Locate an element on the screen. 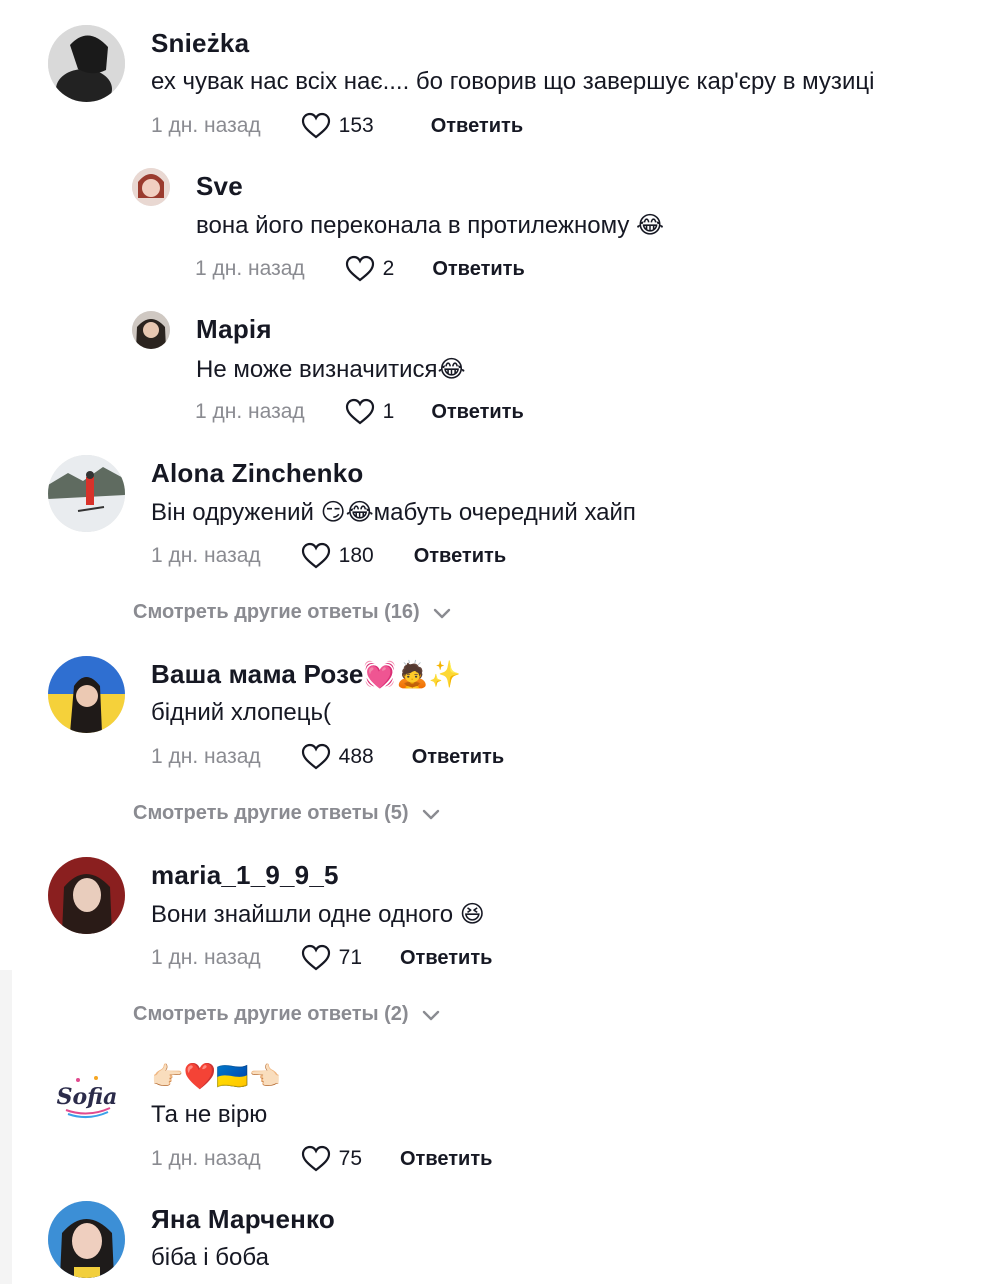 This screenshot has width=986, height=1284. like-count: 153 is located at coordinates (356, 125).